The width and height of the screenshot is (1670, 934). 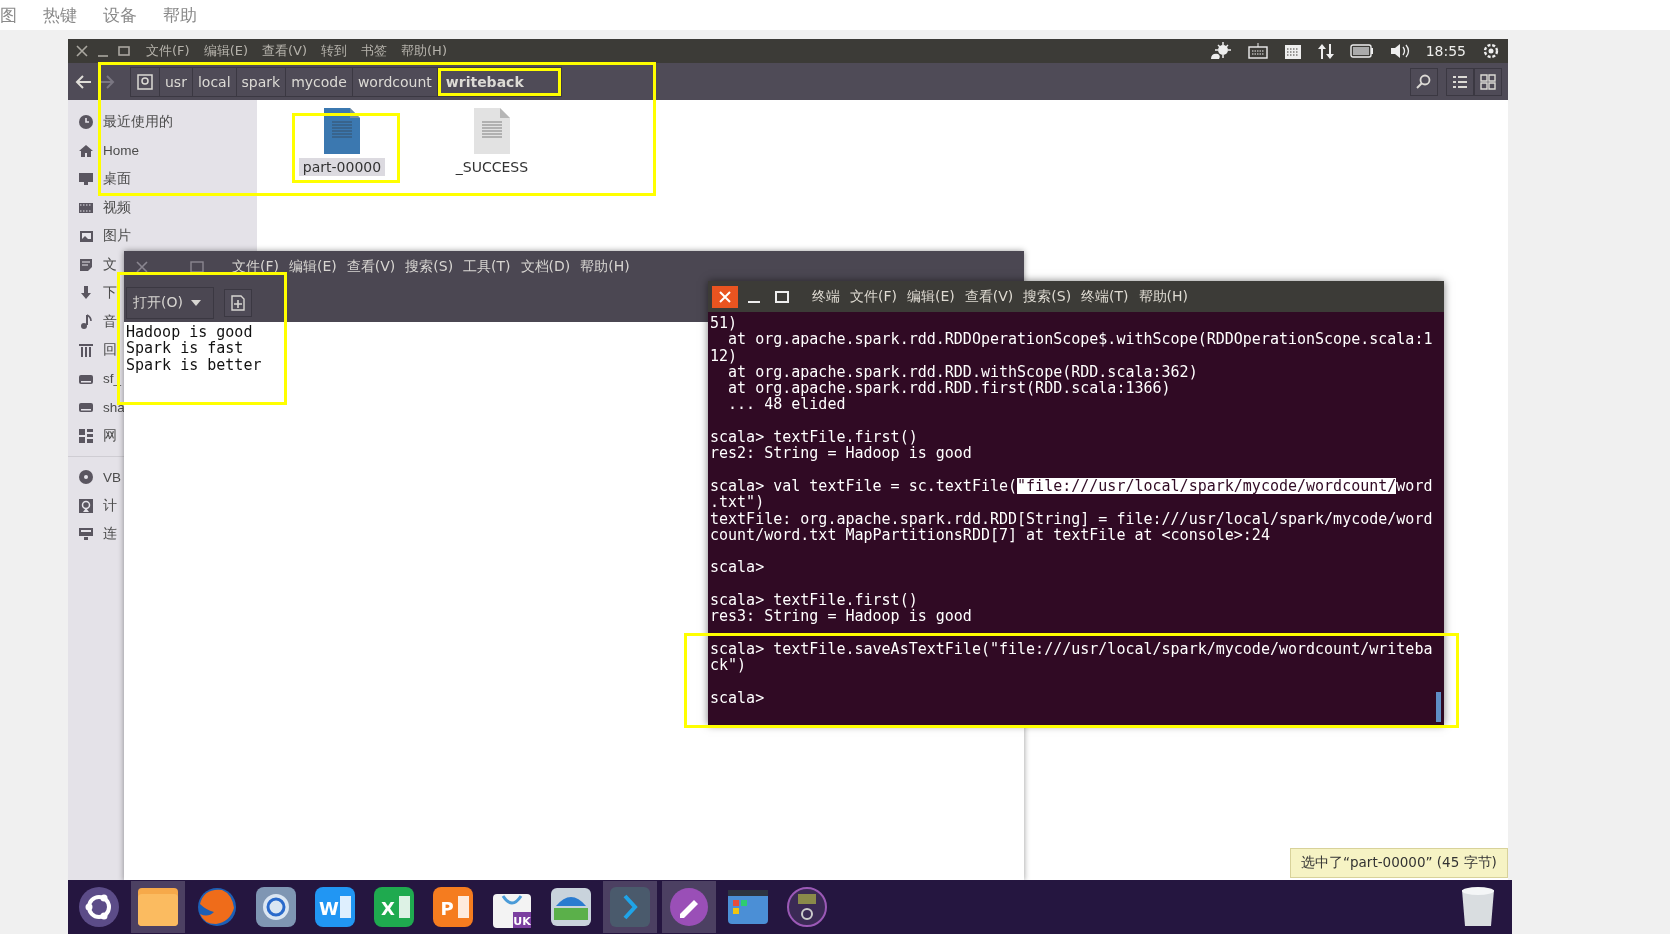 I want to click on text-line: Spark is better, so click(x=194, y=364).